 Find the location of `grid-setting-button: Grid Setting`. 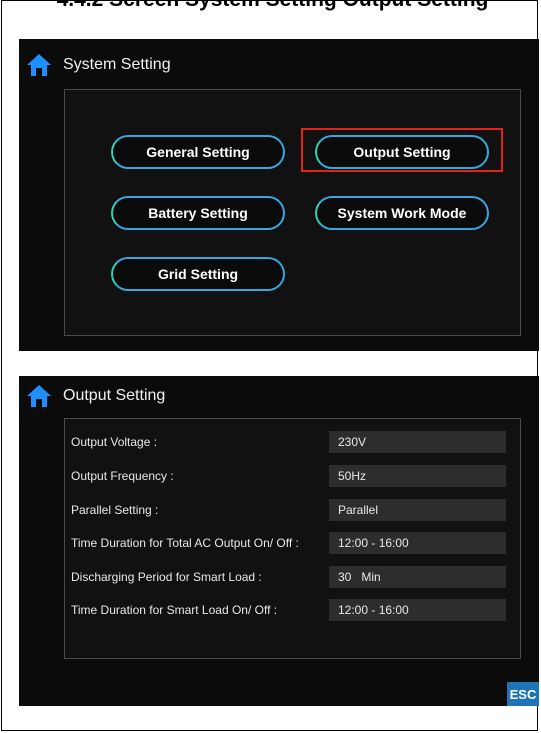

grid-setting-button: Grid Setting is located at coordinates (198, 274).